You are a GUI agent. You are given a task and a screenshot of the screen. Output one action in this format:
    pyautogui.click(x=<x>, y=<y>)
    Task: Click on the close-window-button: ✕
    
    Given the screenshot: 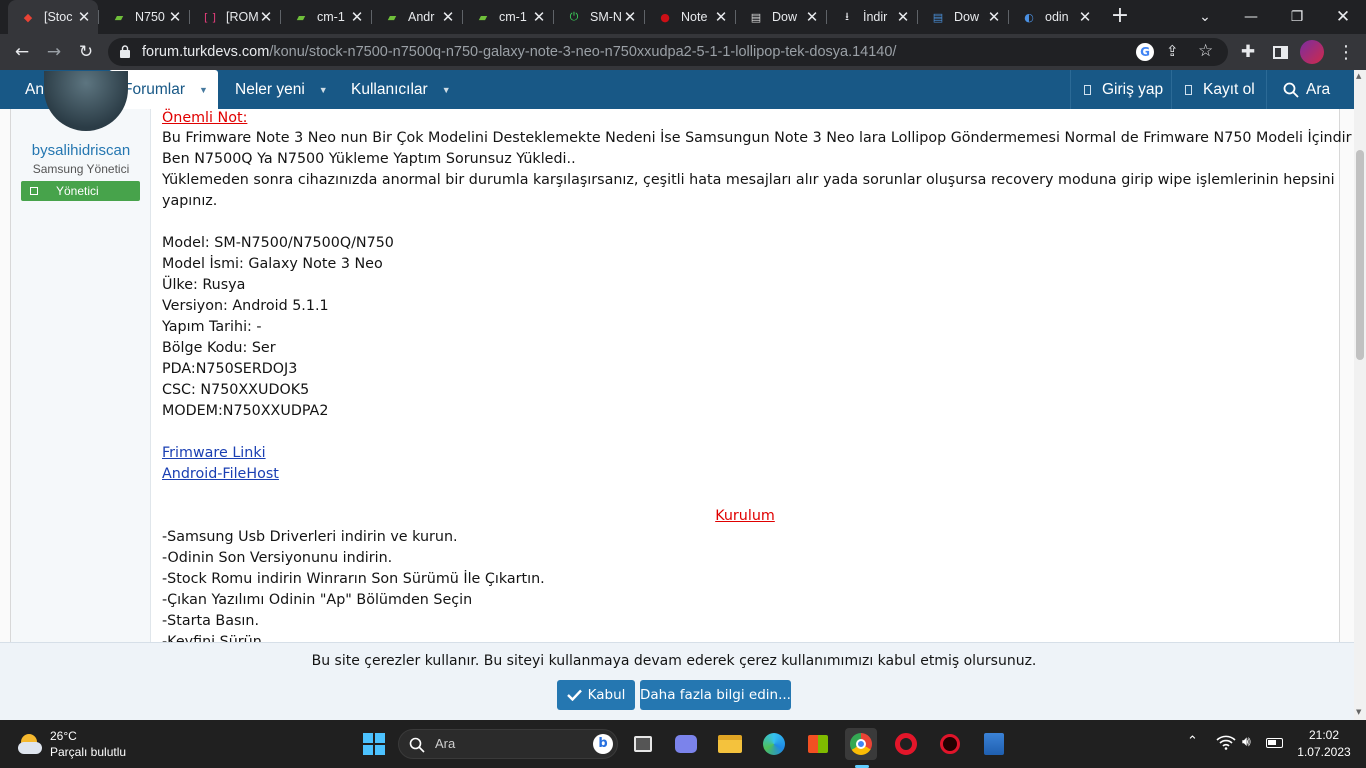 What is the action you would take?
    pyautogui.click(x=1343, y=17)
    